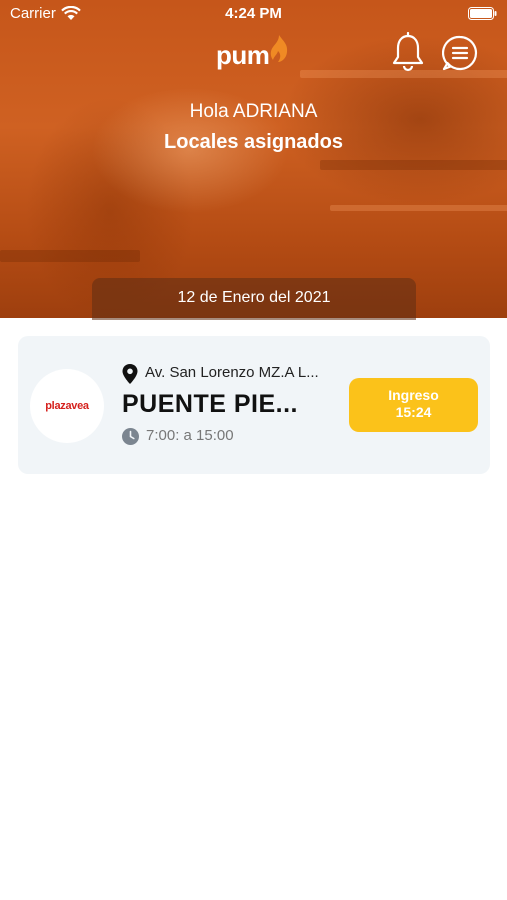  Describe the element at coordinates (253, 111) in the screenshot. I see `greeting-text: Hola ADRIANA` at that location.